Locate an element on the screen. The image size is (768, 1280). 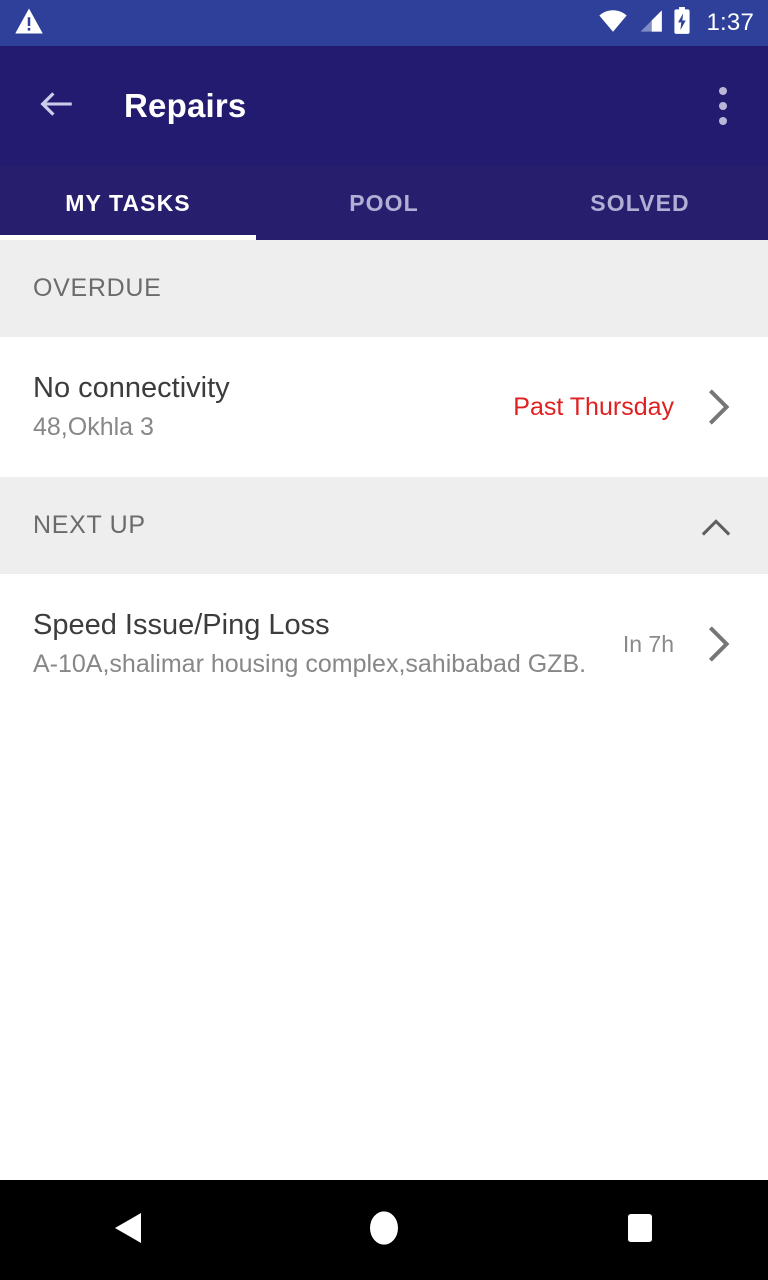
task-row-text: No connectivity 48,Okhla 3 is located at coordinates (273, 407).